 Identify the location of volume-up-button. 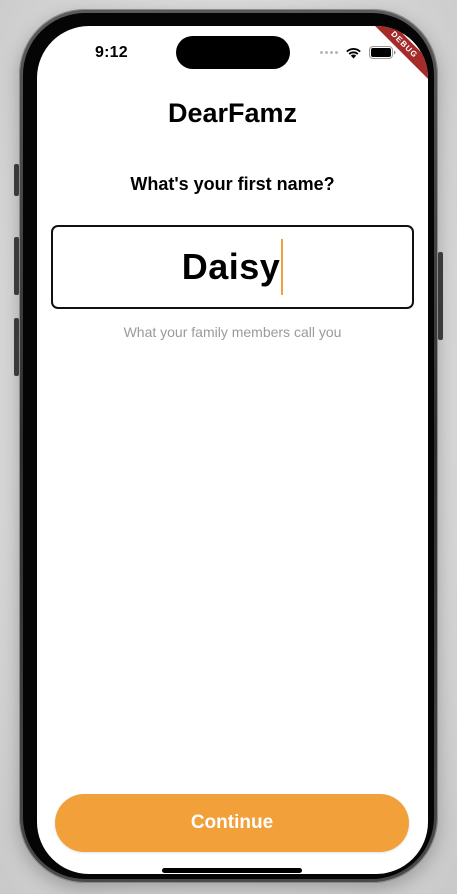
(16, 266).